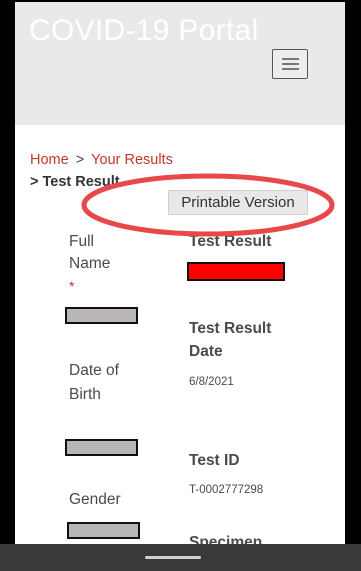 This screenshot has width=361, height=571. I want to click on full-name-redacted-value, so click(101, 315).